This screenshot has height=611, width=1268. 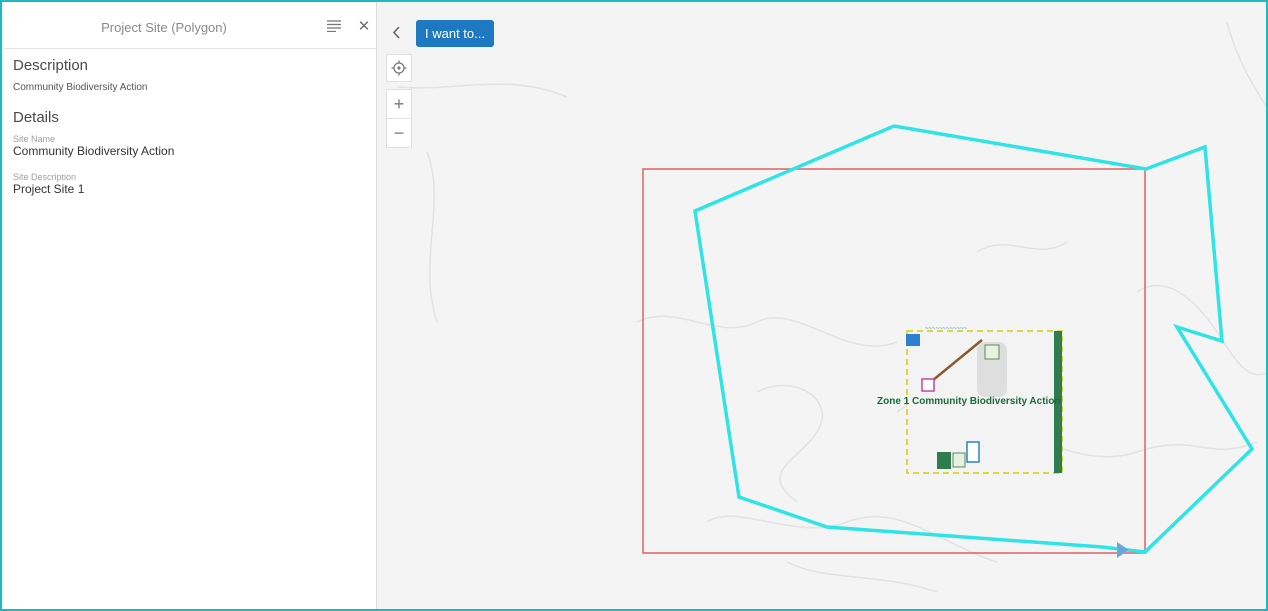 I want to click on site-name-value: Community Biodiversity Action, so click(x=94, y=151).